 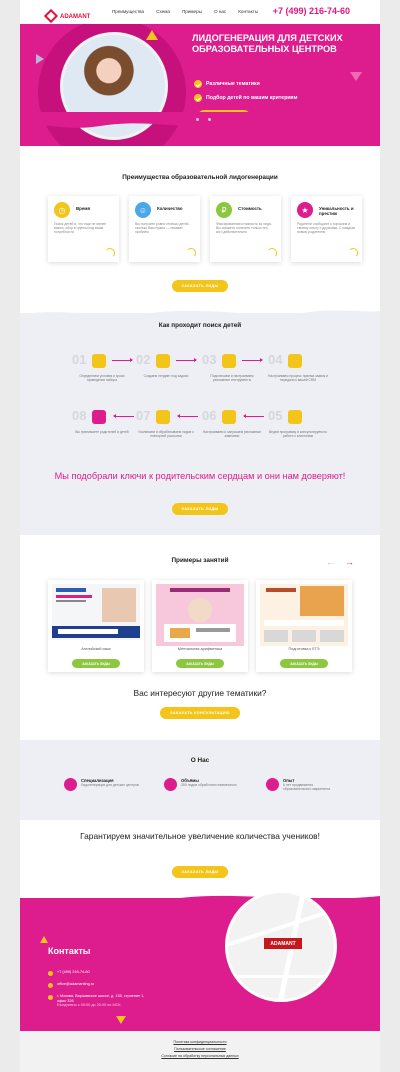 What do you see at coordinates (272, 784) in the screenshot?
I see `trophy-icon` at bounding box center [272, 784].